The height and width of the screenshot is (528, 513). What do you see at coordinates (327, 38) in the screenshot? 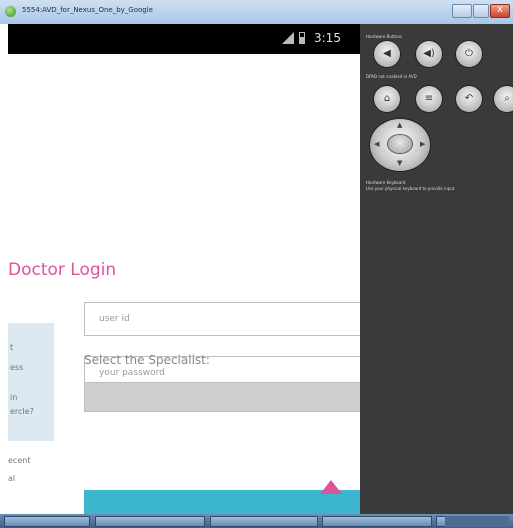
I see `status-clock: 3:15` at bounding box center [327, 38].